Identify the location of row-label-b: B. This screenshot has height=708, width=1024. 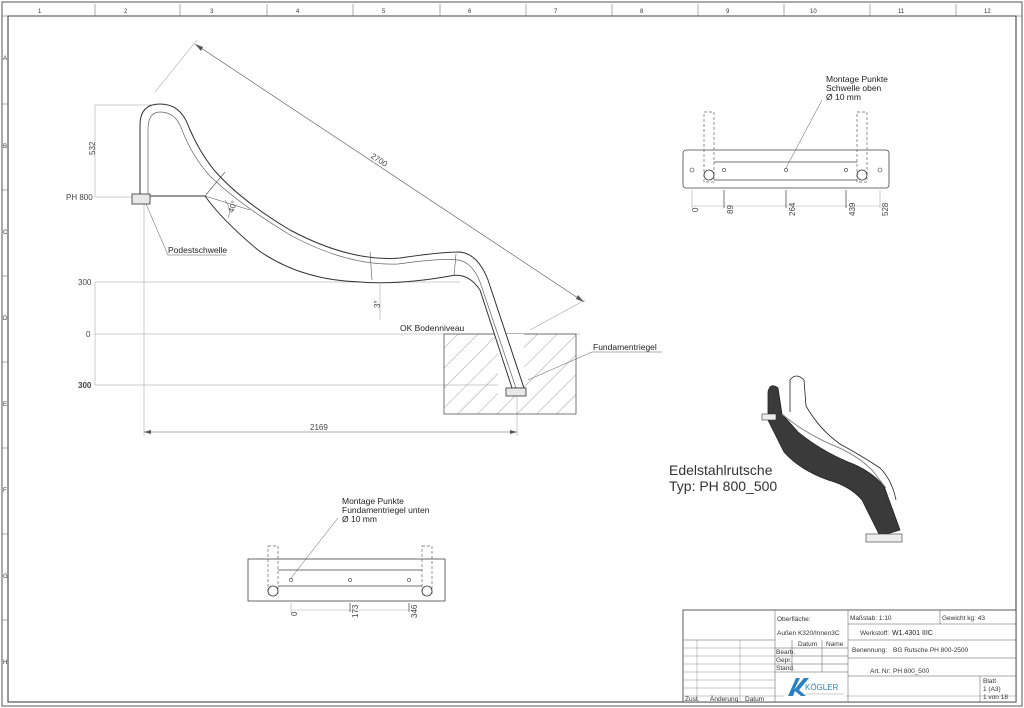
(5, 147).